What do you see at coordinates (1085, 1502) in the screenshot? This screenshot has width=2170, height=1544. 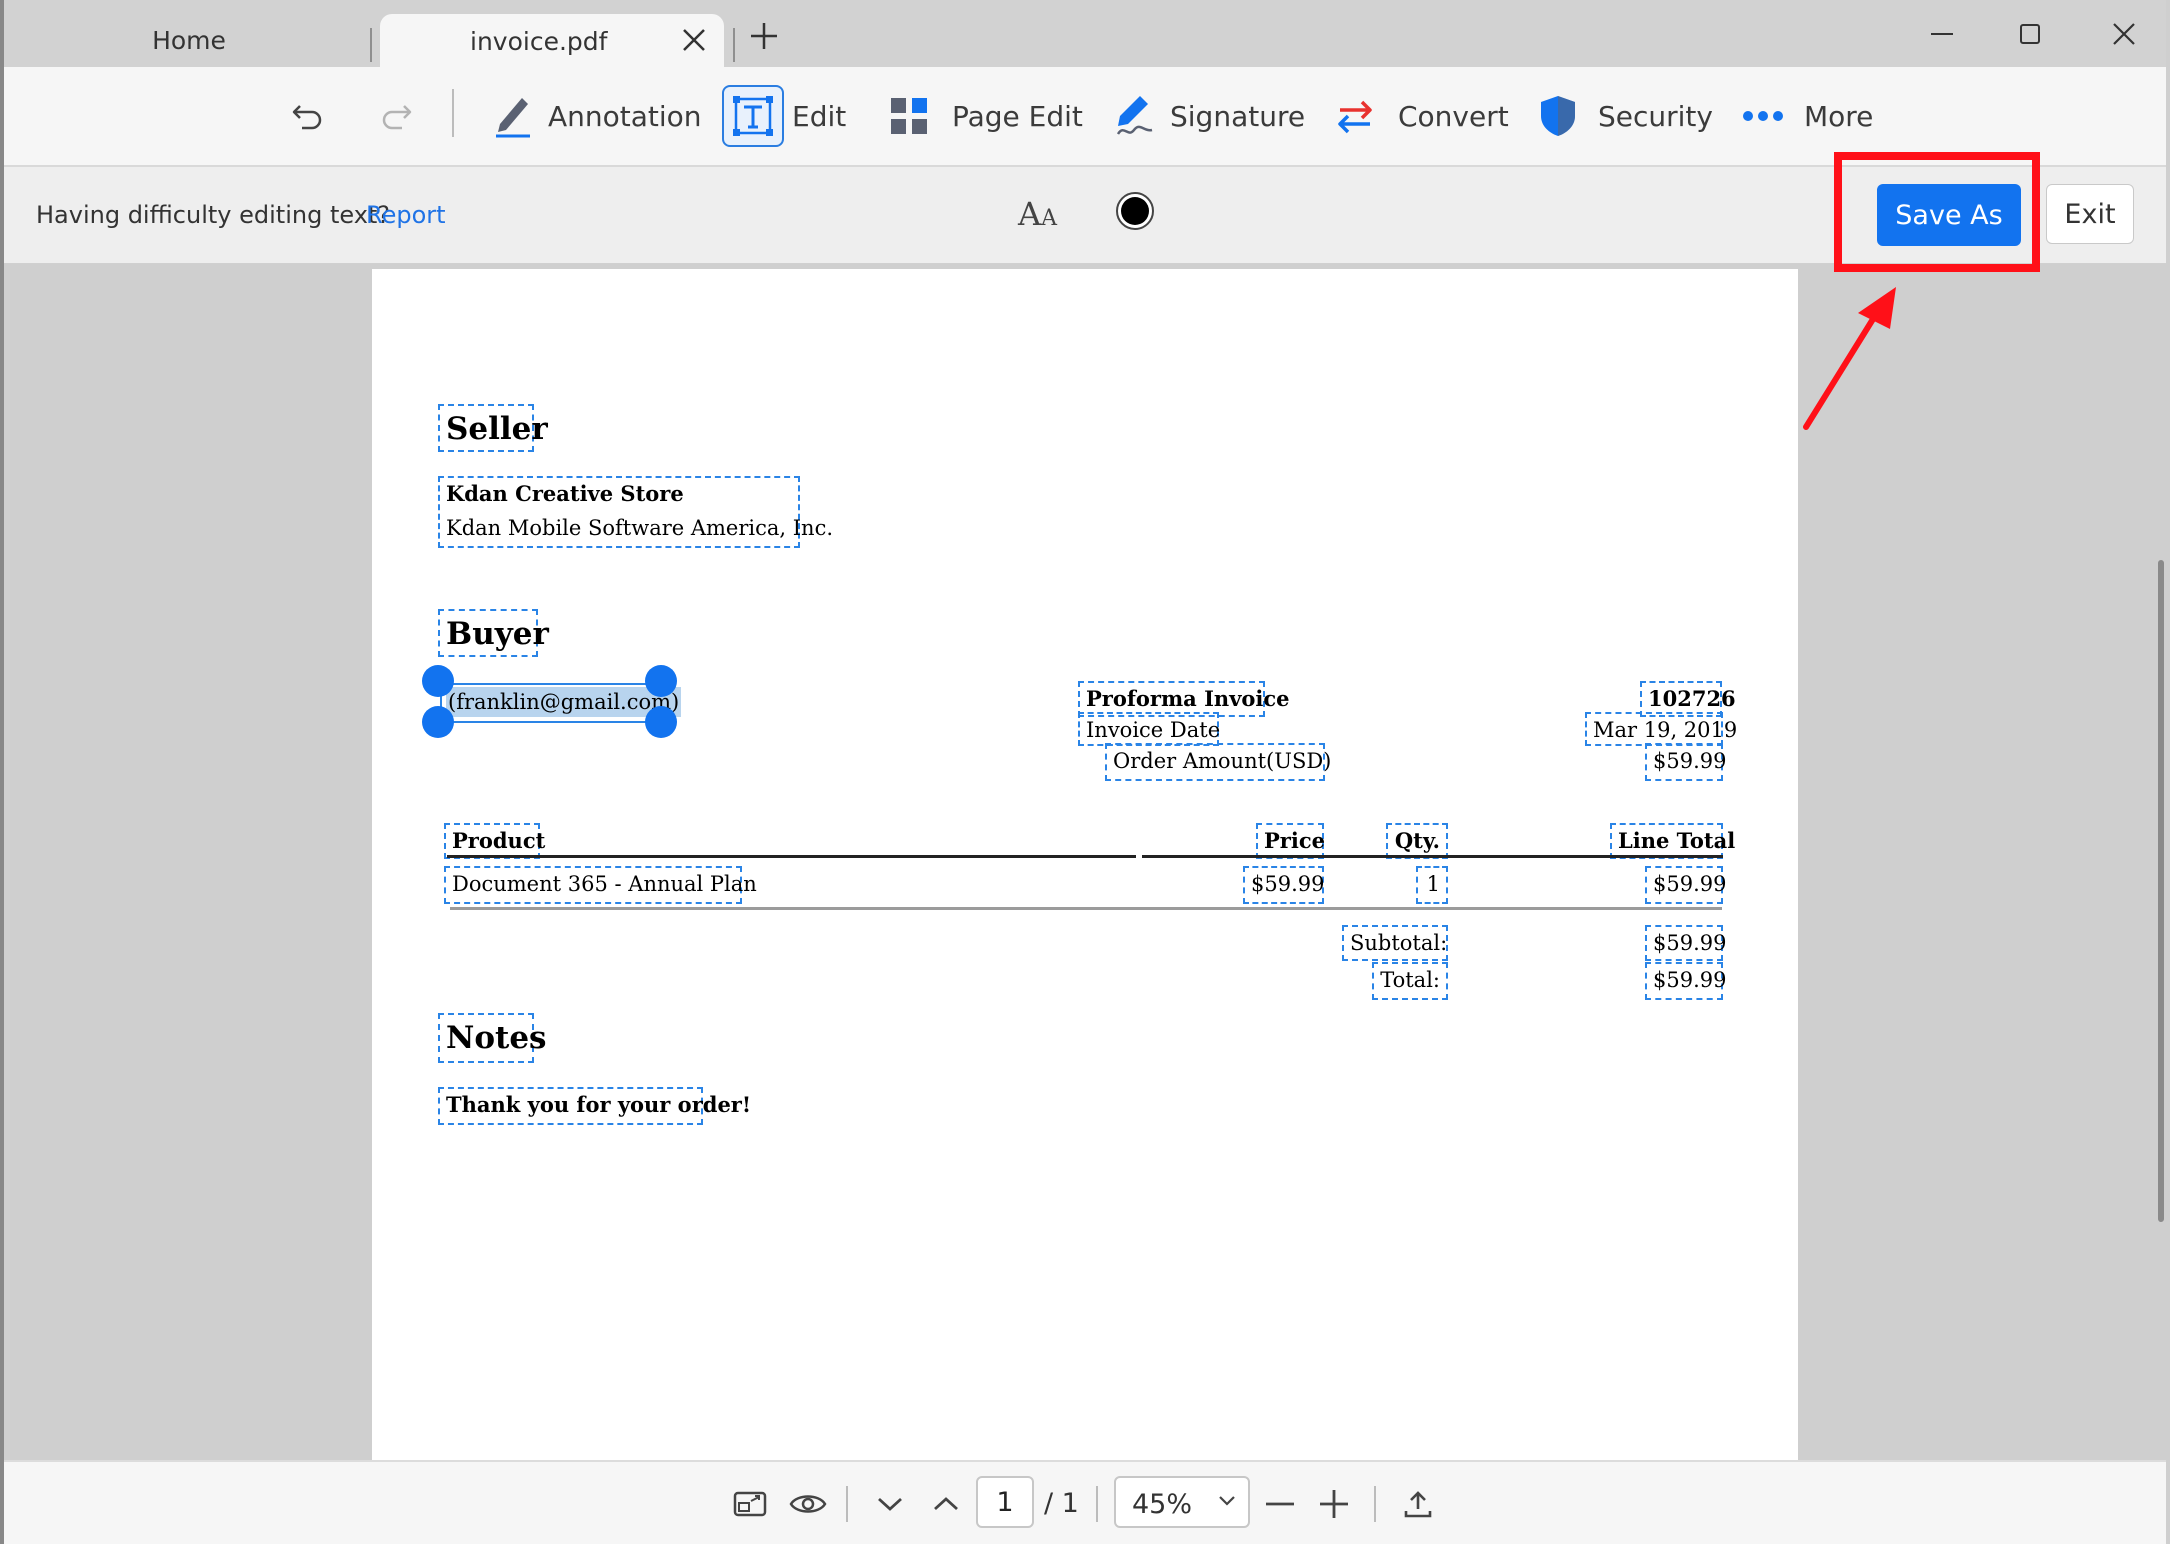 I see `bottom-navigation-bar: 1 / 1 45%` at bounding box center [1085, 1502].